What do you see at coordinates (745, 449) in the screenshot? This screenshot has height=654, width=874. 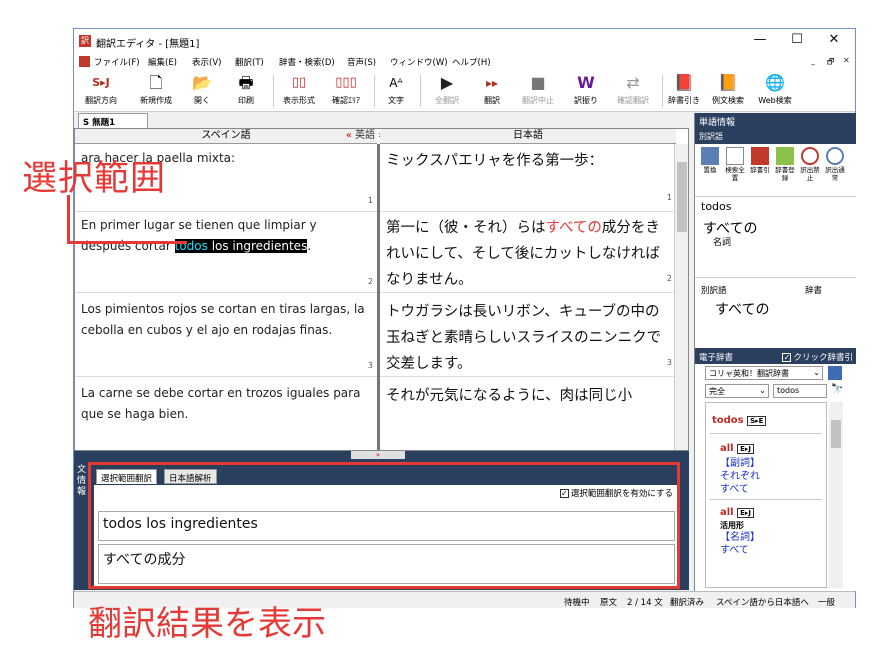 I see `lang-tag: E▸J` at bounding box center [745, 449].